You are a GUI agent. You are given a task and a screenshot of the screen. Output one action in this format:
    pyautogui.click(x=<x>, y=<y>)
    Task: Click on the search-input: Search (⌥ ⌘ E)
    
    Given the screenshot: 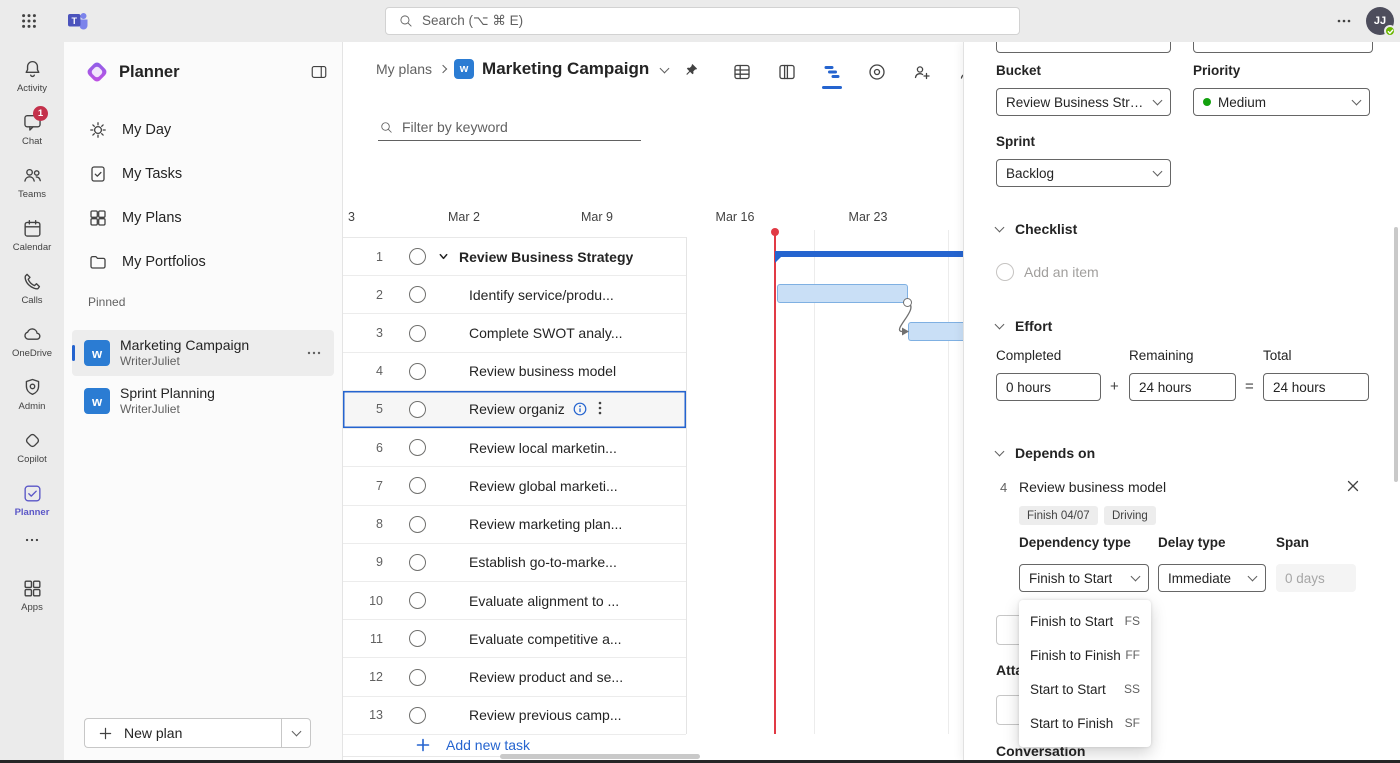 What is the action you would take?
    pyautogui.click(x=702, y=21)
    